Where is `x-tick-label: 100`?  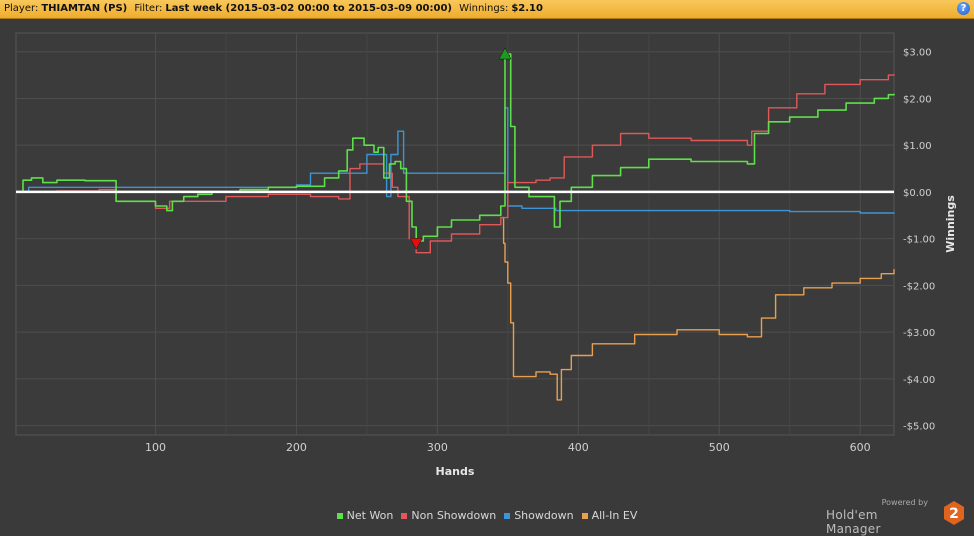
x-tick-label: 100 is located at coordinates (155, 447).